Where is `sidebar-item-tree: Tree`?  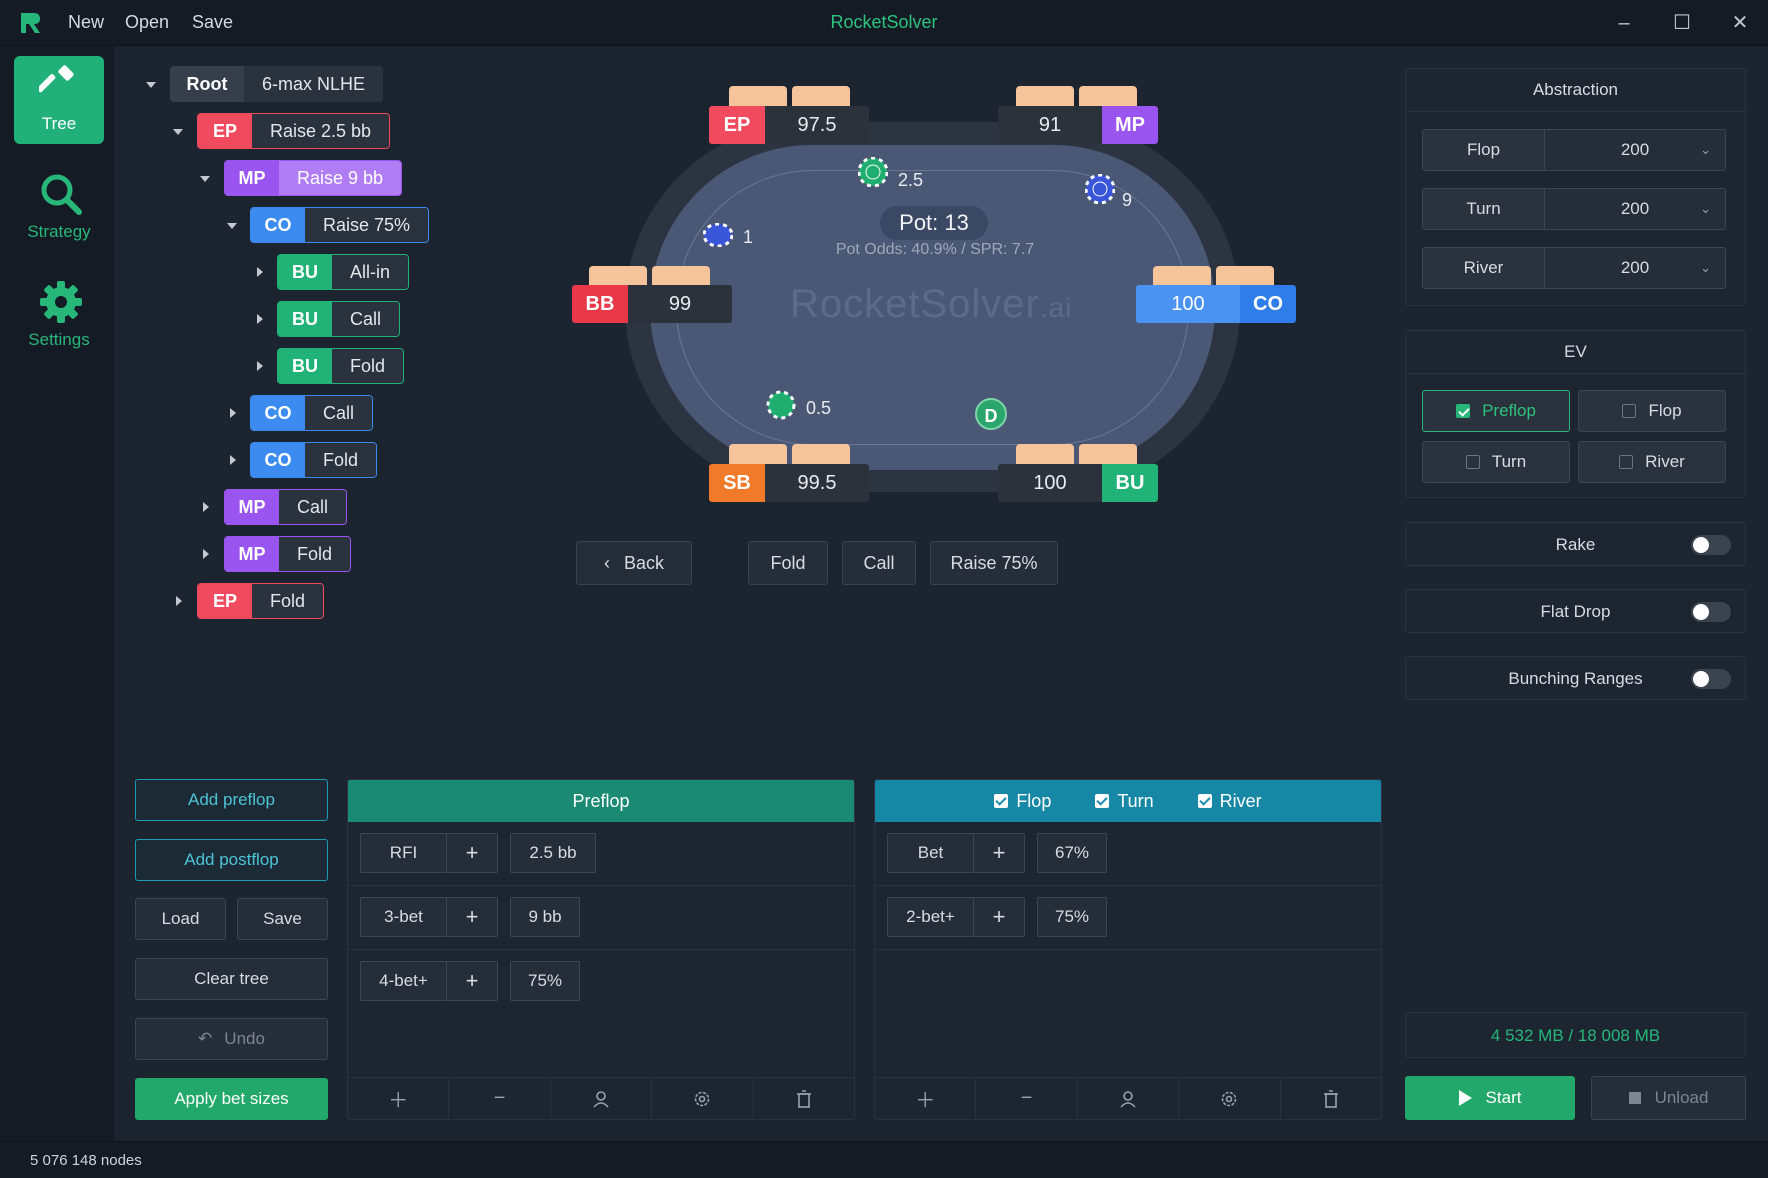
sidebar-item-tree: Tree is located at coordinates (59, 100).